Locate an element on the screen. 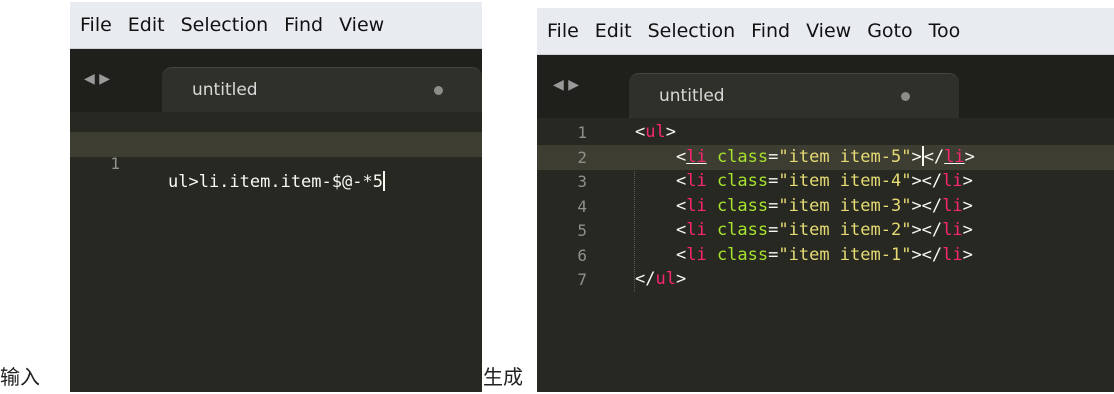  line-number: 5 is located at coordinates (582, 230).